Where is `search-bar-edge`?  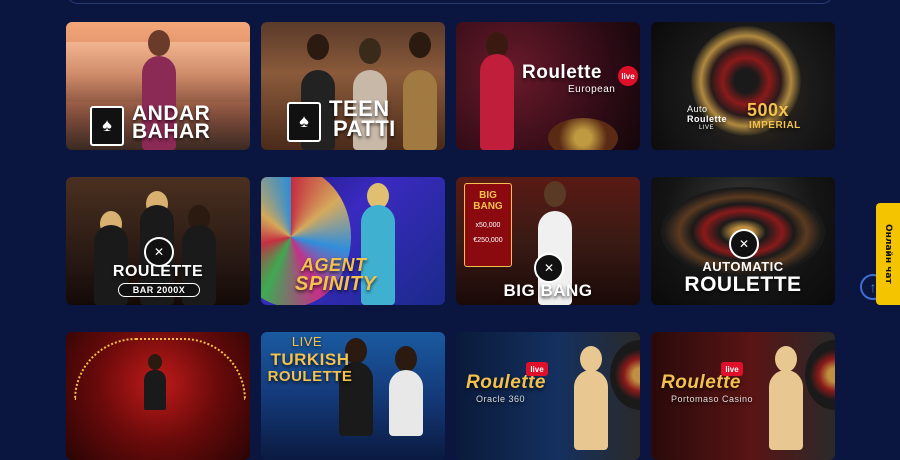
search-bar-edge is located at coordinates (450, 2).